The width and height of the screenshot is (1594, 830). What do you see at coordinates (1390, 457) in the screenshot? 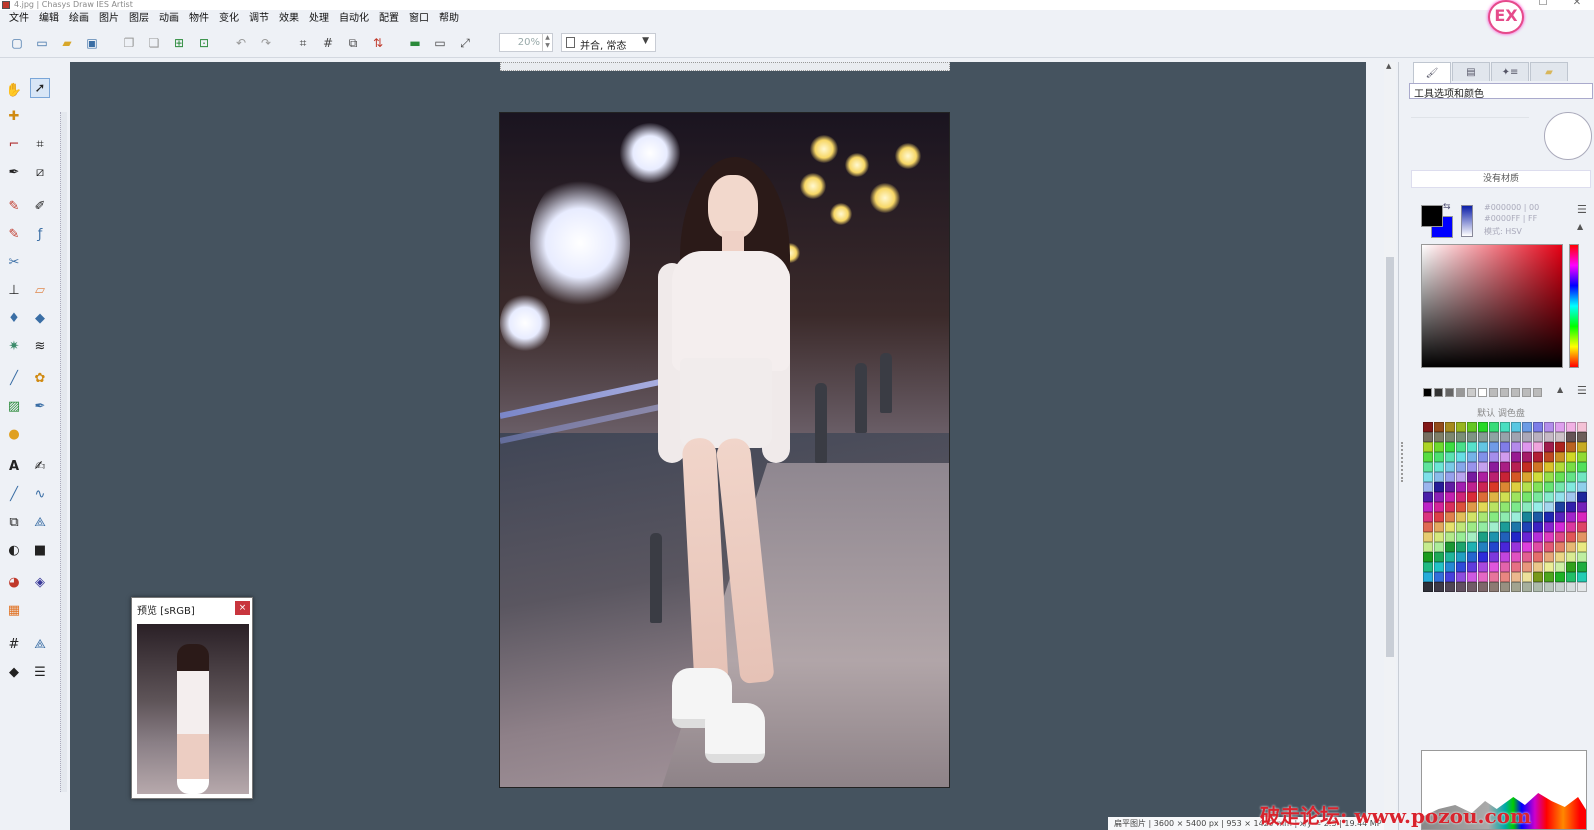
I see `scrollbar-thumb` at bounding box center [1390, 457].